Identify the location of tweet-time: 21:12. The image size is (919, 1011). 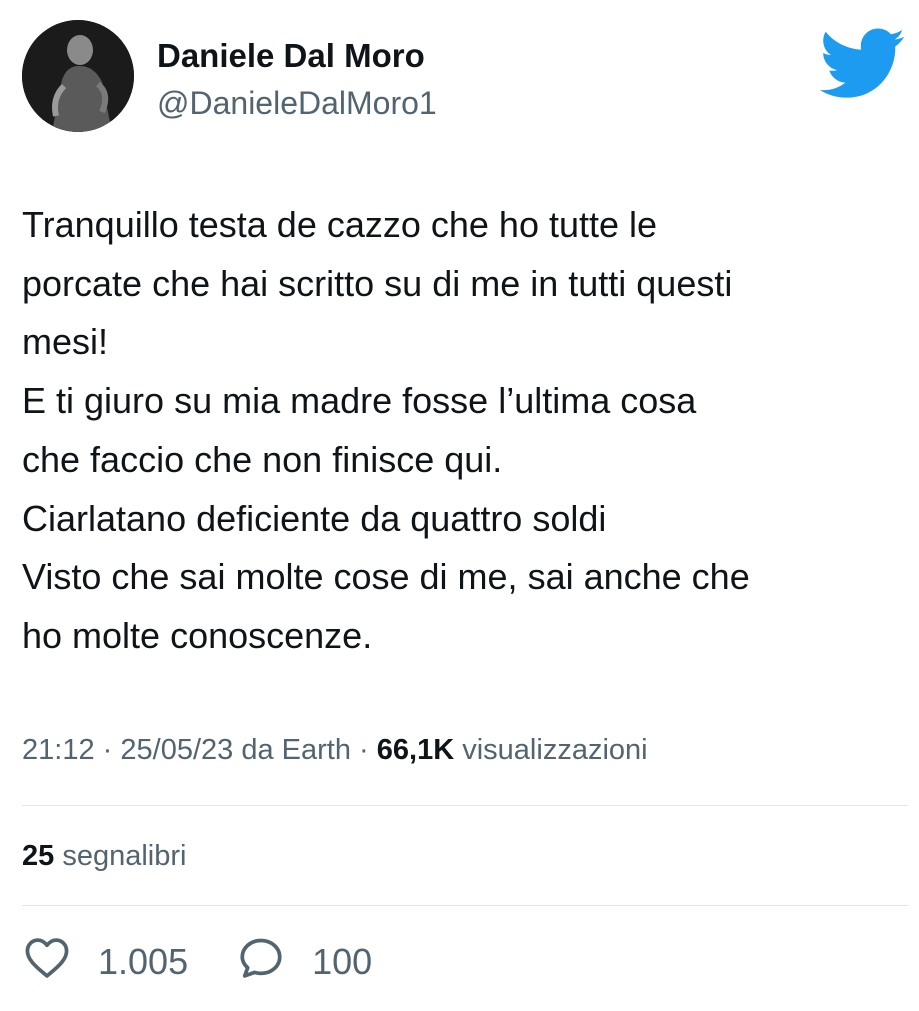
(58, 750).